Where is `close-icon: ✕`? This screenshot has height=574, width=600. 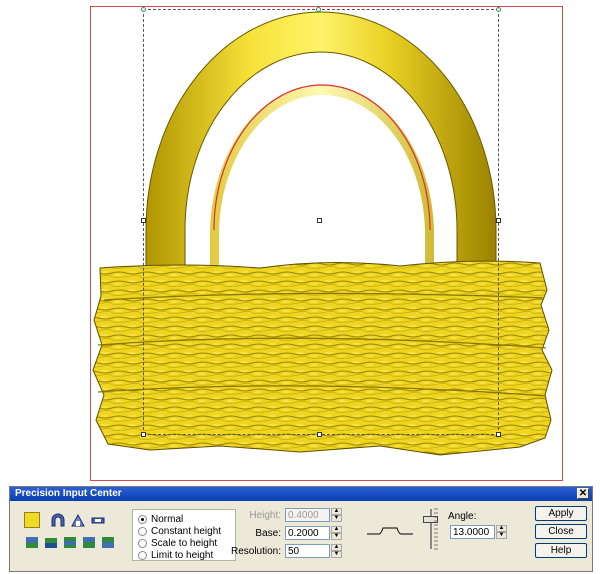
close-icon: ✕ is located at coordinates (583, 493).